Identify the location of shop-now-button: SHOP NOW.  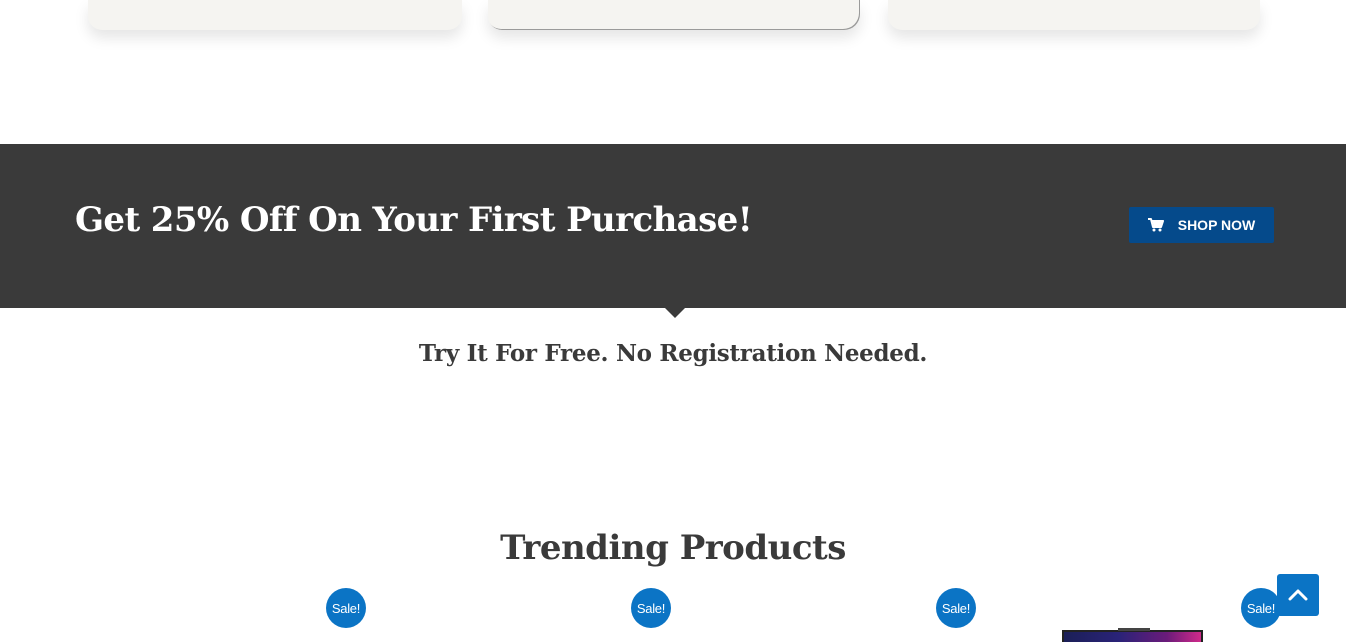
(1201, 225).